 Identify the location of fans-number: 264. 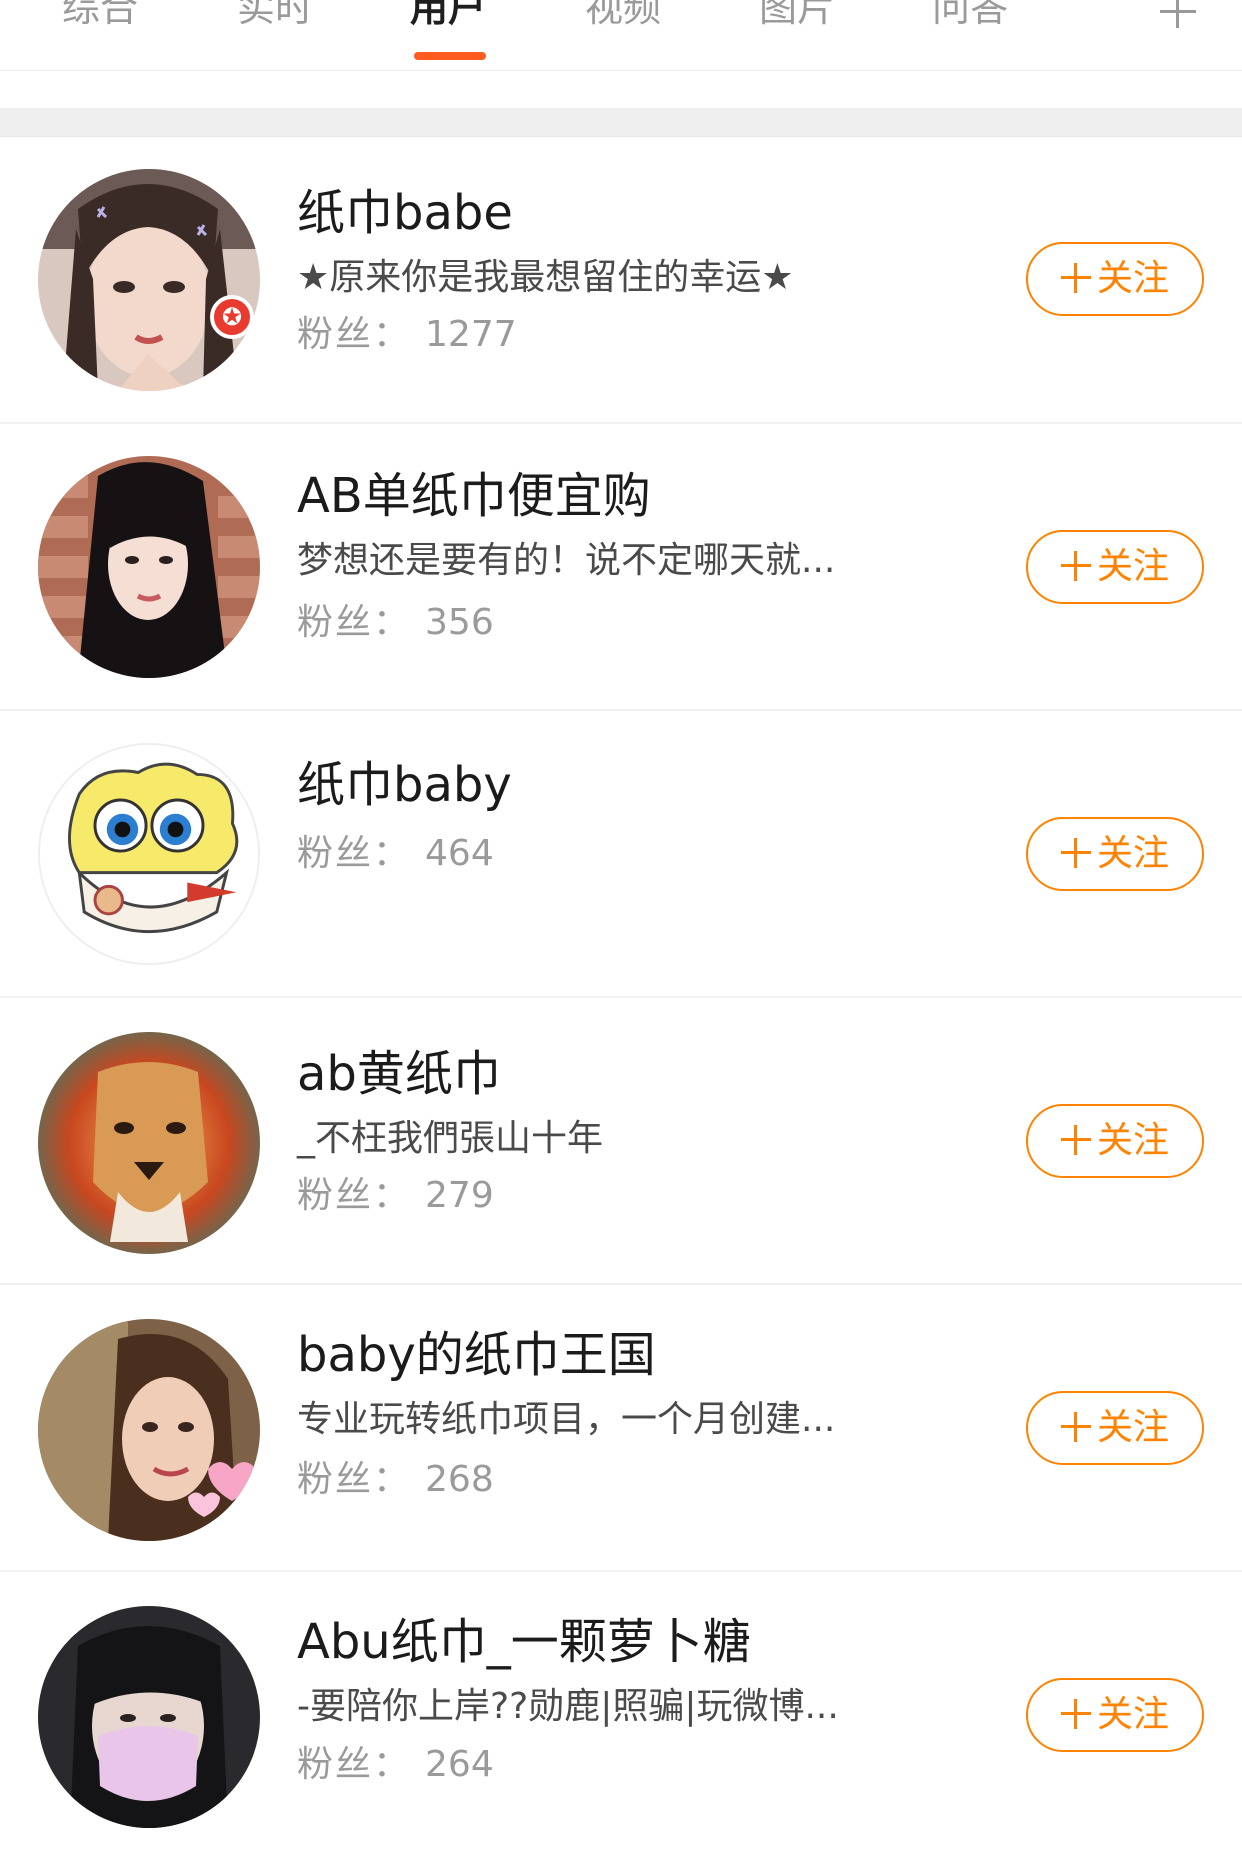
(459, 1764).